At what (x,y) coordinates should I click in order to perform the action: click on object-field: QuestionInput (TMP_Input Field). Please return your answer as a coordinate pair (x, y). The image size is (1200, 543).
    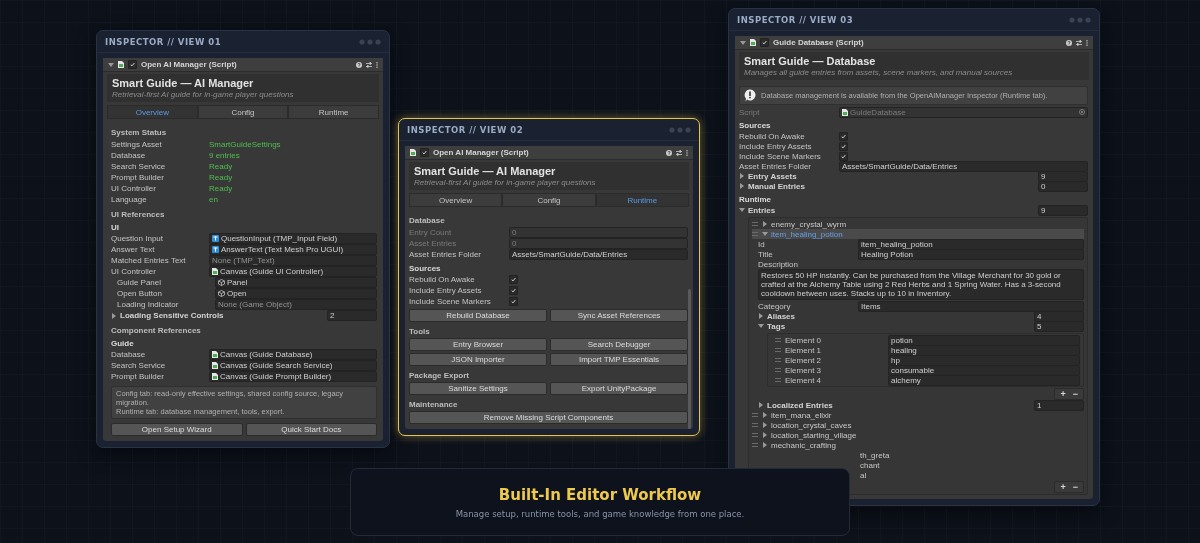
    Looking at the image, I should click on (293, 238).